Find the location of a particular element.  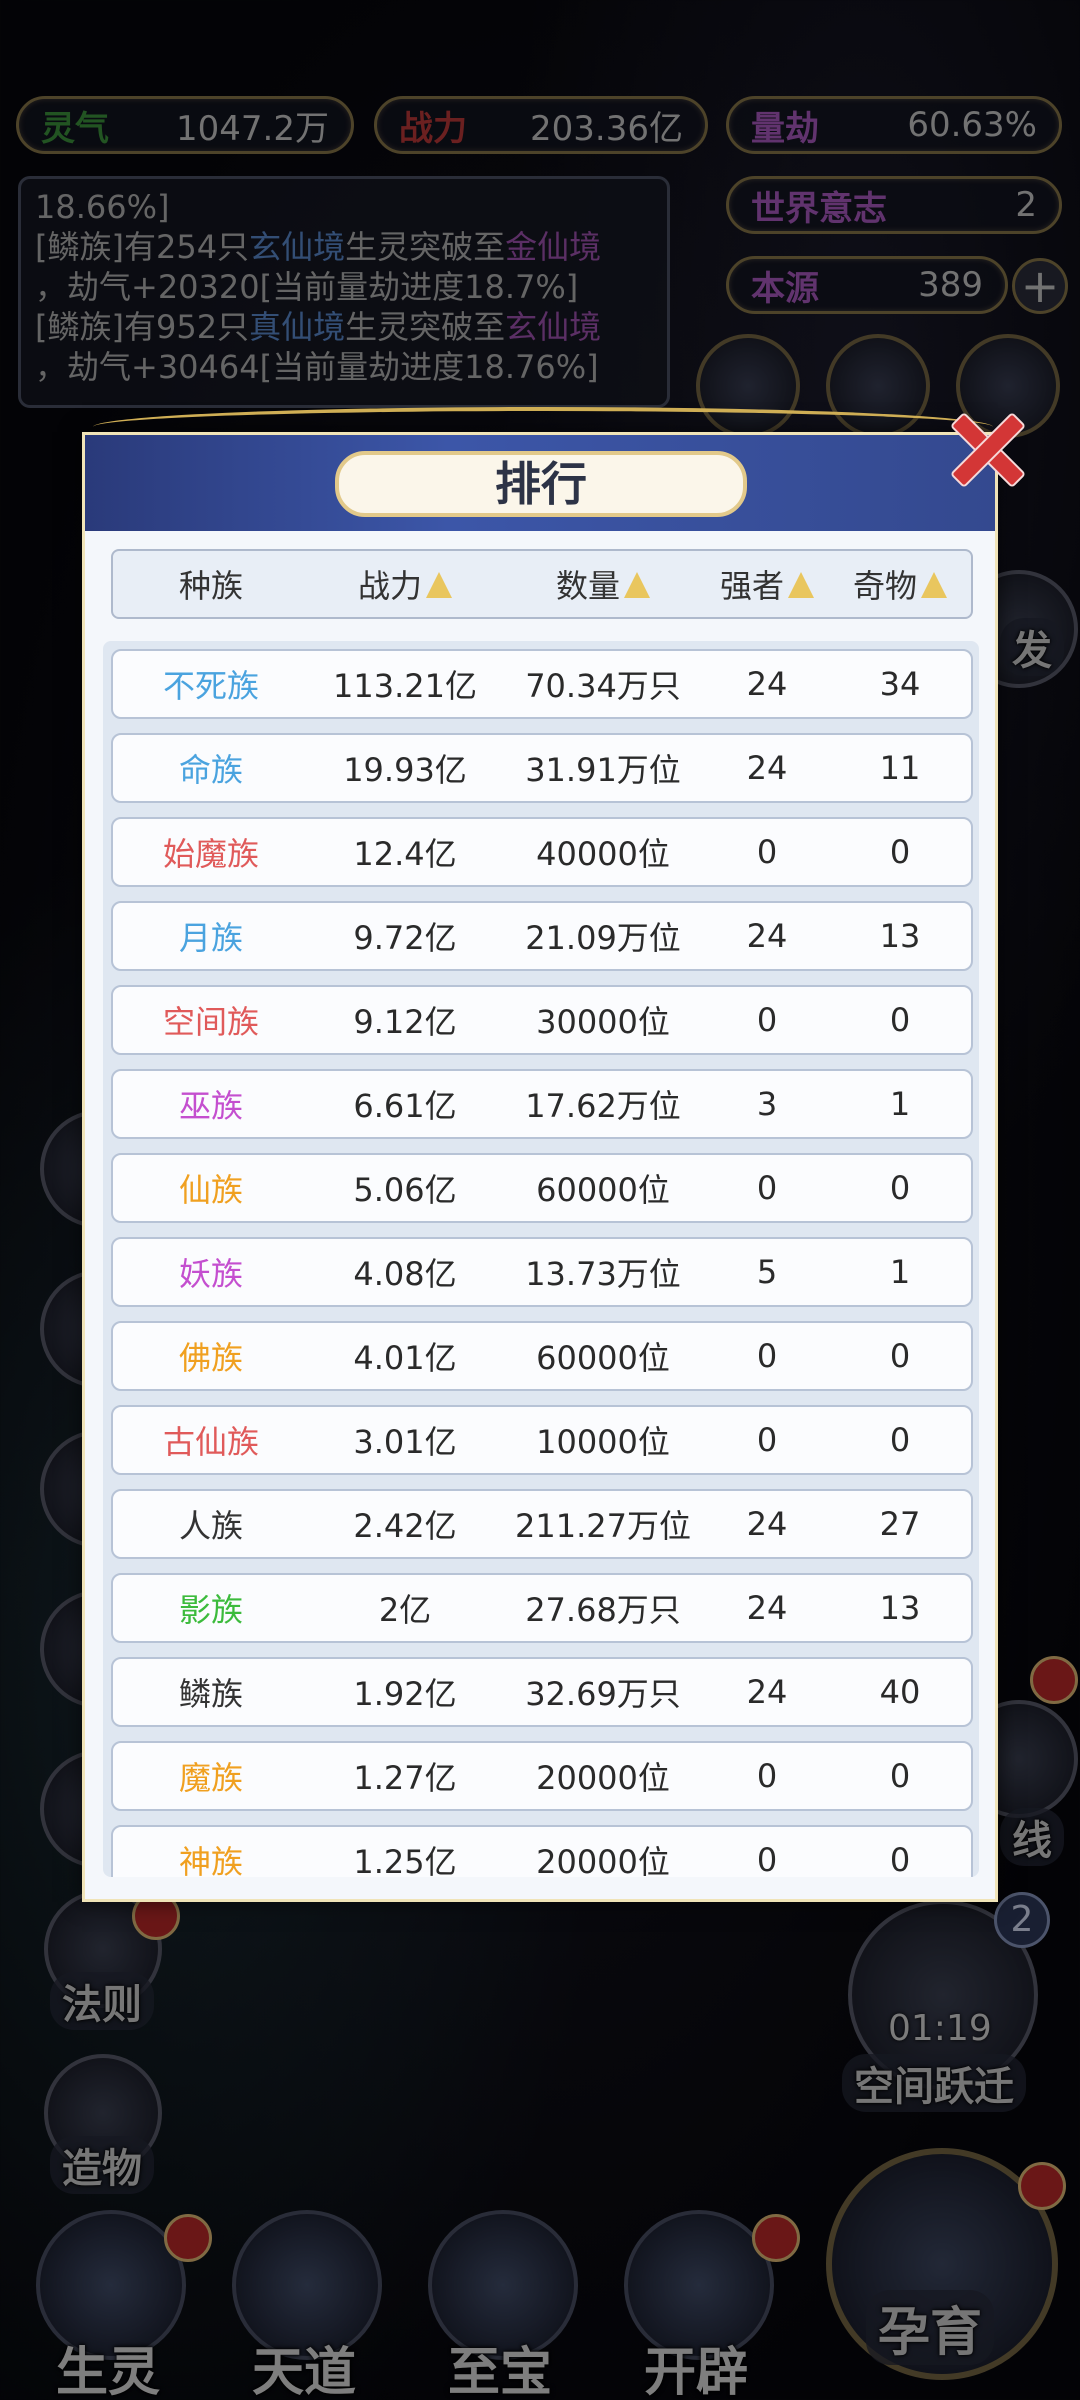

table-row: 人族 2.42亿 211.27万位 24 27 is located at coordinates (542, 1524).